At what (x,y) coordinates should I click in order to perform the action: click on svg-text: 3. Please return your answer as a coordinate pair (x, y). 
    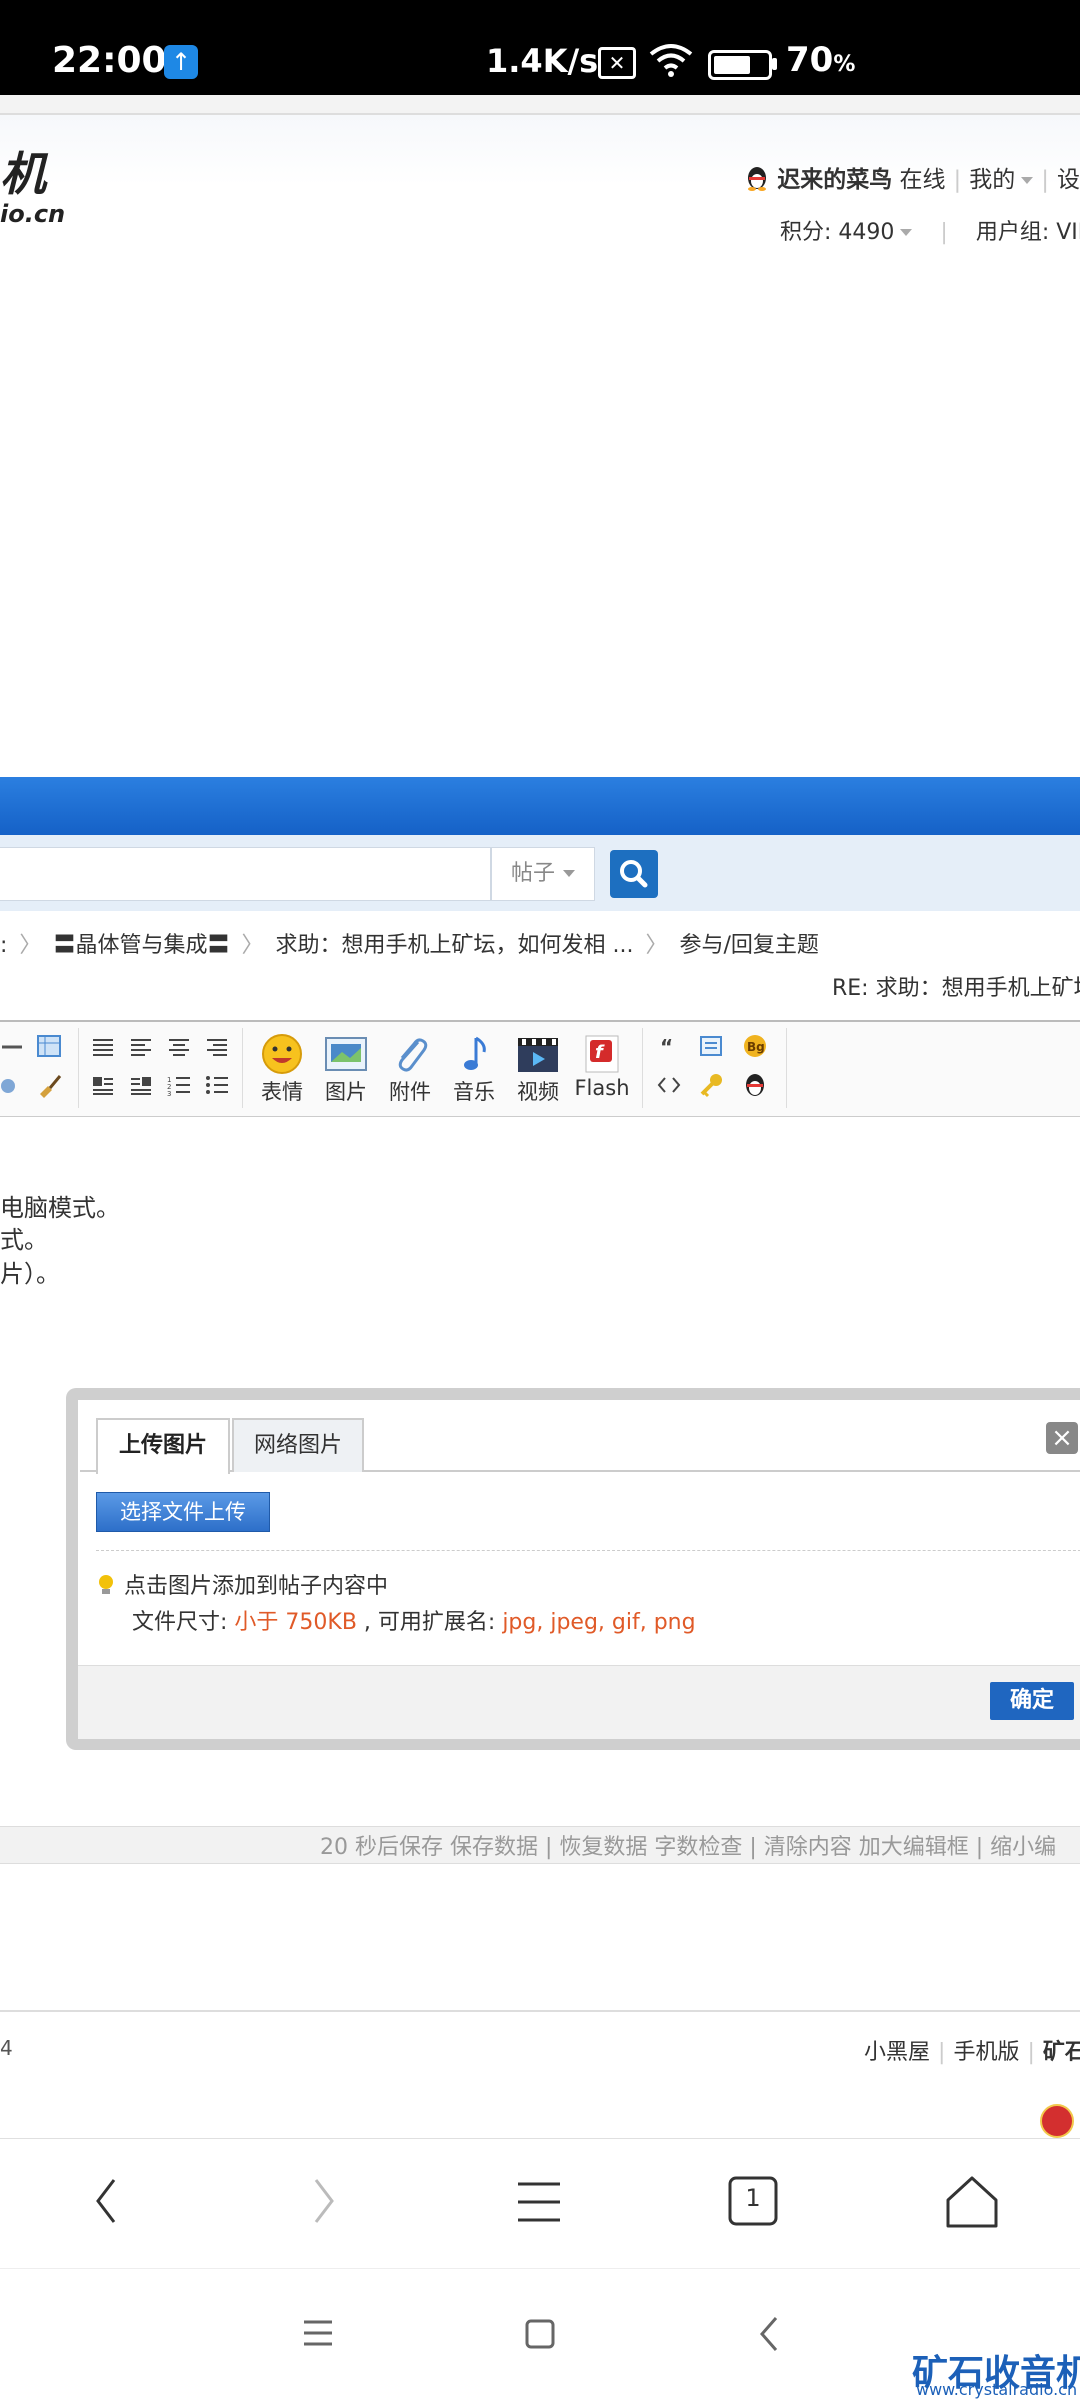
    Looking at the image, I should click on (169, 1093).